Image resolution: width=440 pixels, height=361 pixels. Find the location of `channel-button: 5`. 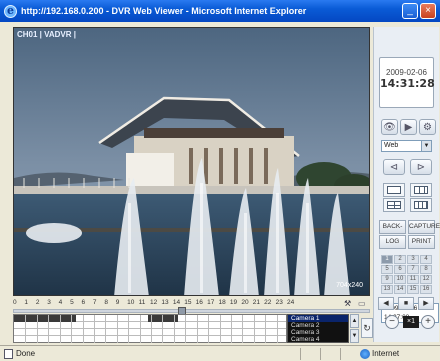

channel-button: 5 is located at coordinates (387, 269).